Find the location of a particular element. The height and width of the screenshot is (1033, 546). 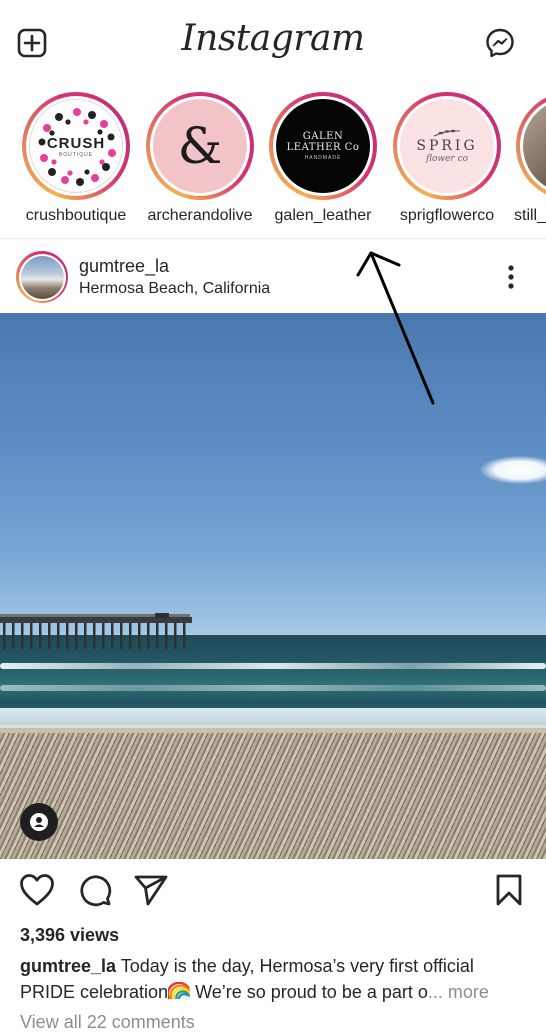

post-header: gumtree_la Hermosa Beach, California is located at coordinates (273, 276).